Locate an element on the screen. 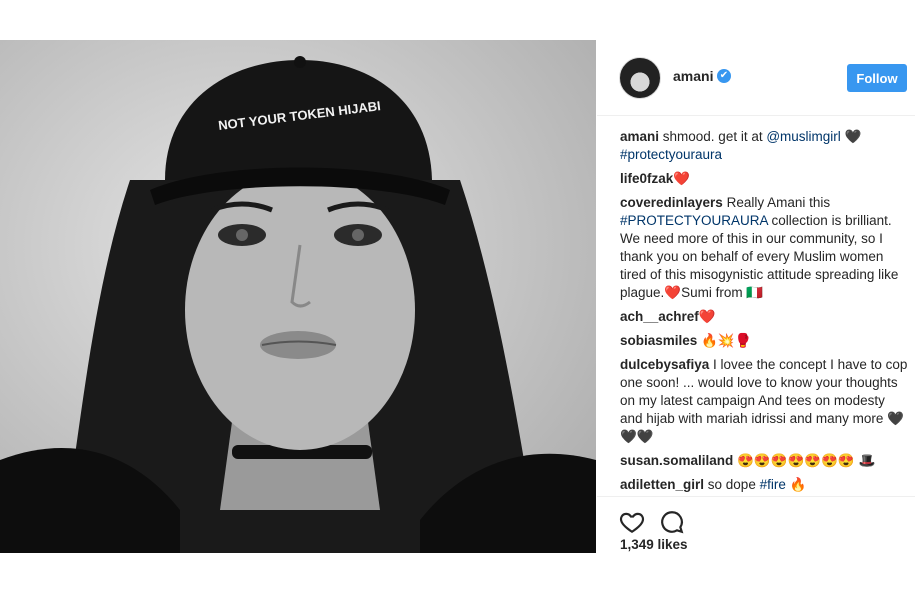 The image size is (915, 597). comment-text: Really Amani this is located at coordinates (776, 202).